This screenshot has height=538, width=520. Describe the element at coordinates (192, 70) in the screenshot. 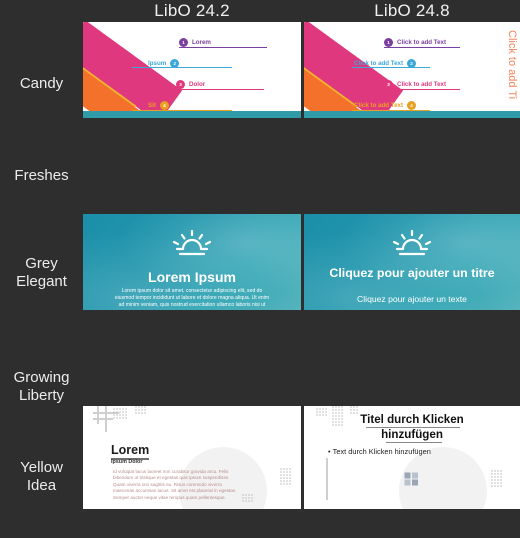

I see `slide-candy-old: 1 Lorem Ipsum 2 3 Dolor Sit 4` at that location.